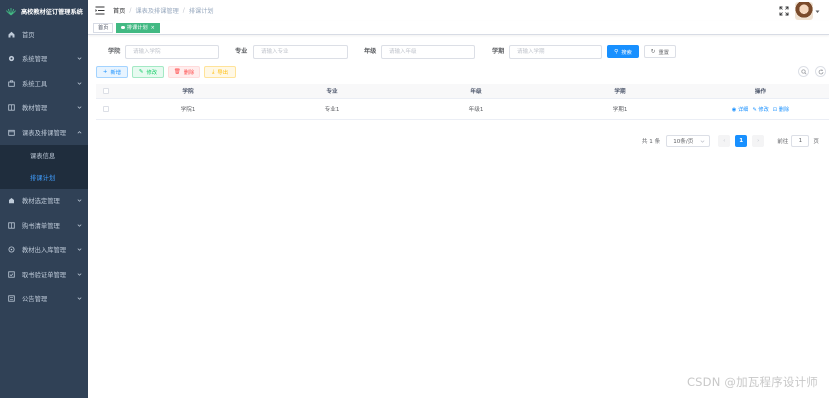  Describe the element at coordinates (653, 51) in the screenshot. I see `refresh-icon: ↻` at that location.